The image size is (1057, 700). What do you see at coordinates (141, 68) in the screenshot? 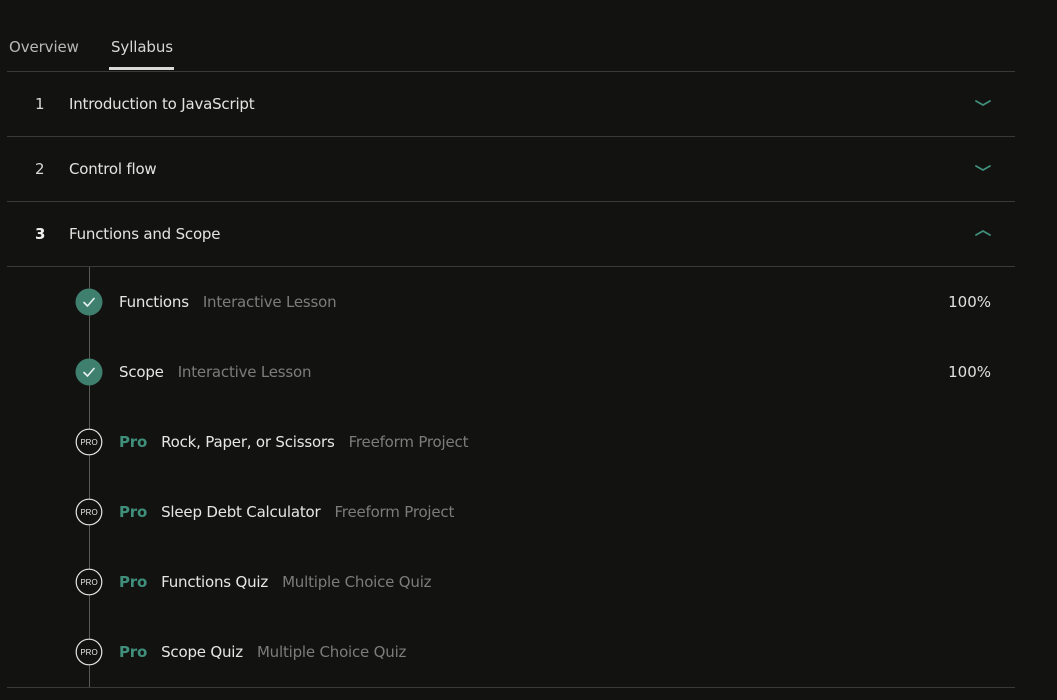
I see `active-tab-indicator` at bounding box center [141, 68].